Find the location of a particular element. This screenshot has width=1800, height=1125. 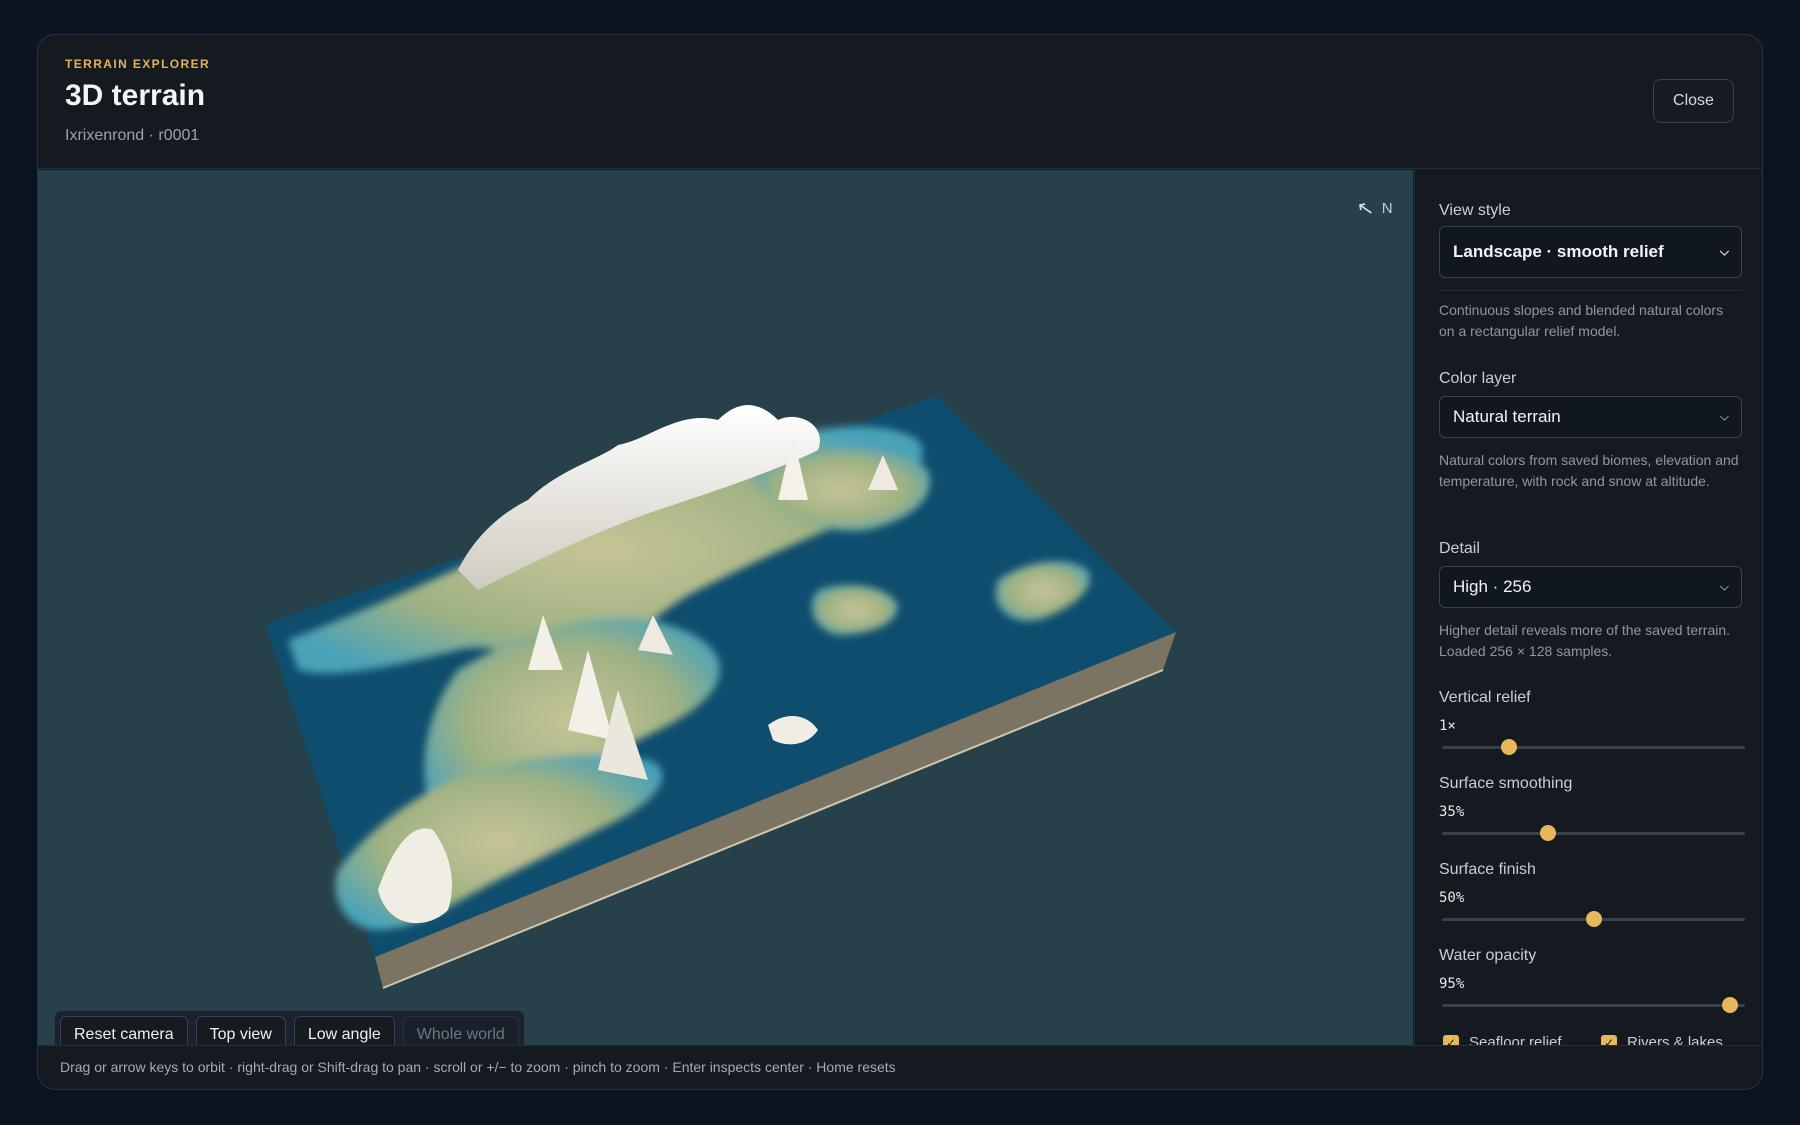

vertical-relief-slider is located at coordinates (1593, 747).